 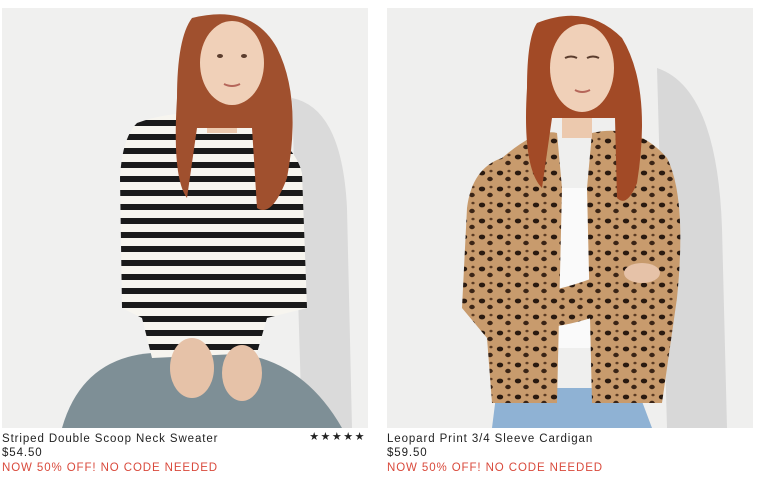 I want to click on star-rating-icon: ★★★★★, so click(x=337, y=436).